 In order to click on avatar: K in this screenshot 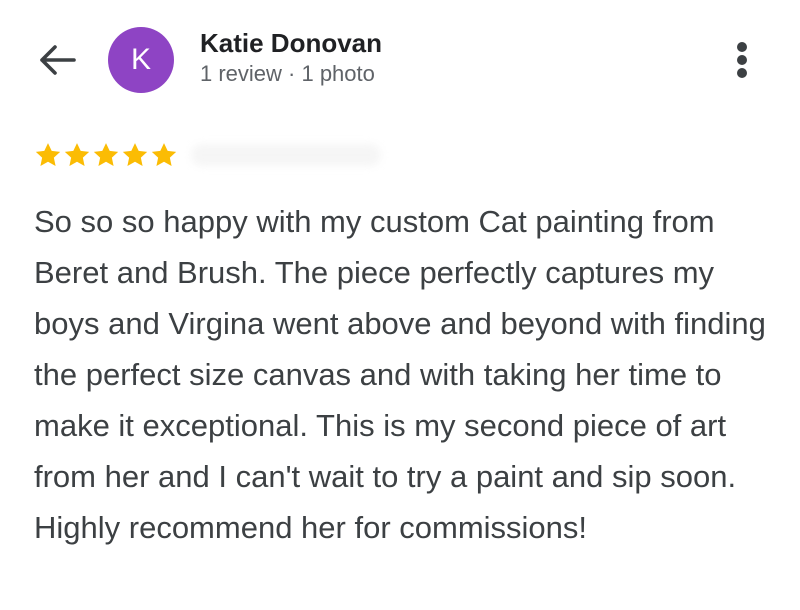, I will do `click(141, 60)`.